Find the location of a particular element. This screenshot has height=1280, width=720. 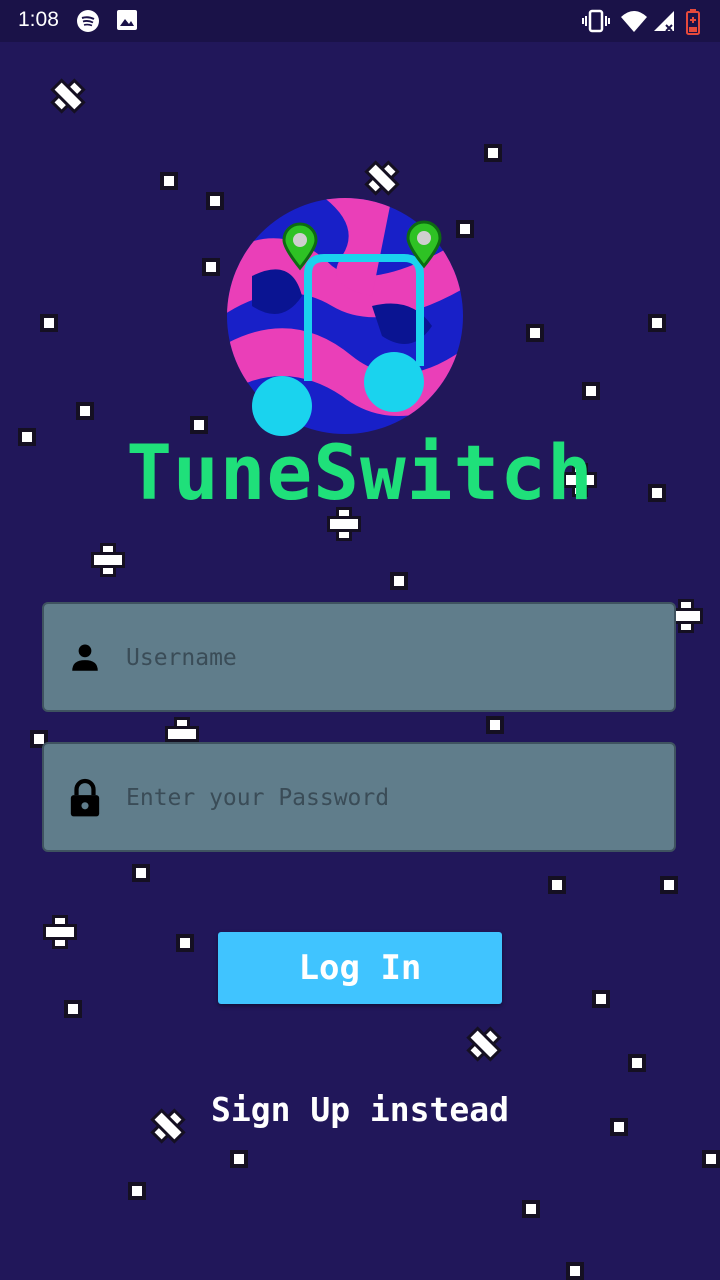

signup-link: Sign Up instead is located at coordinates (360, 1109).